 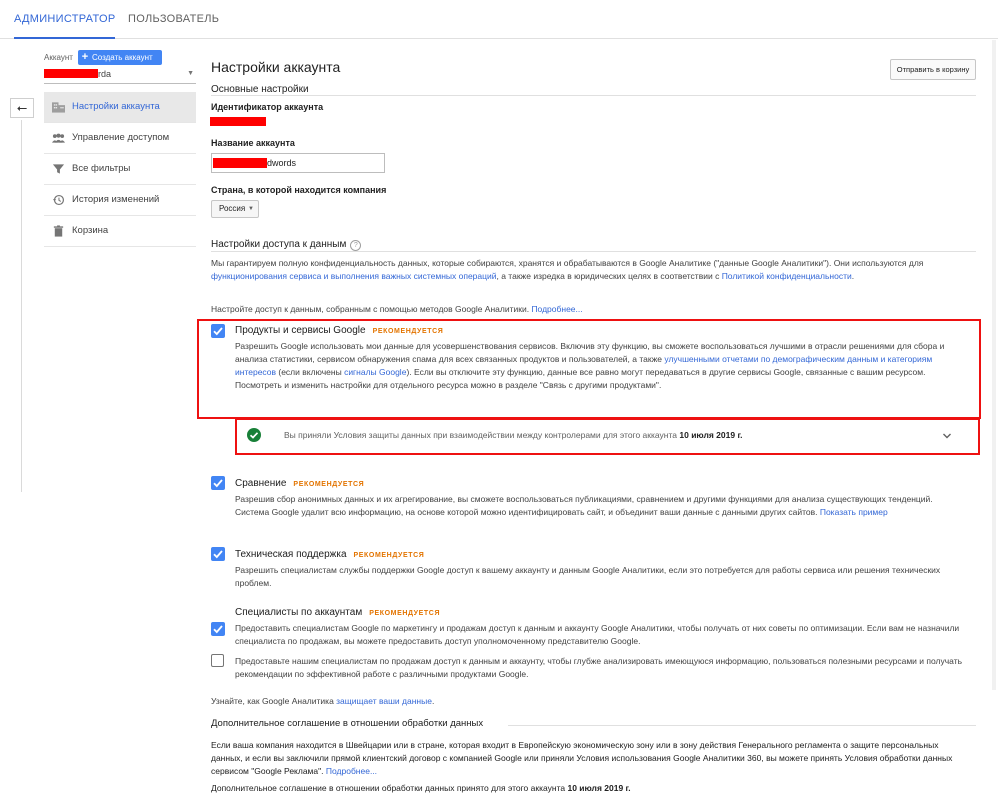 What do you see at coordinates (116, 106) in the screenshot?
I see `sidebar-item-label: Настройки аккаунта` at bounding box center [116, 106].